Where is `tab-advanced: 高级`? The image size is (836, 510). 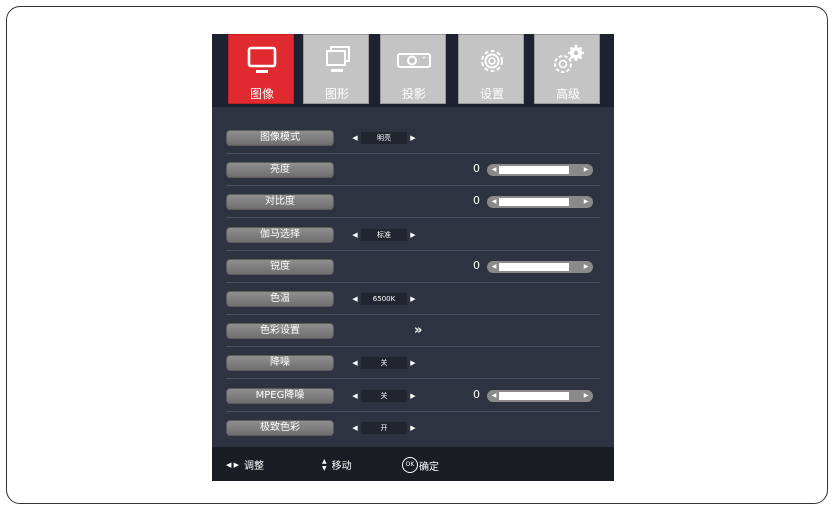 tab-advanced: 高级 is located at coordinates (567, 69).